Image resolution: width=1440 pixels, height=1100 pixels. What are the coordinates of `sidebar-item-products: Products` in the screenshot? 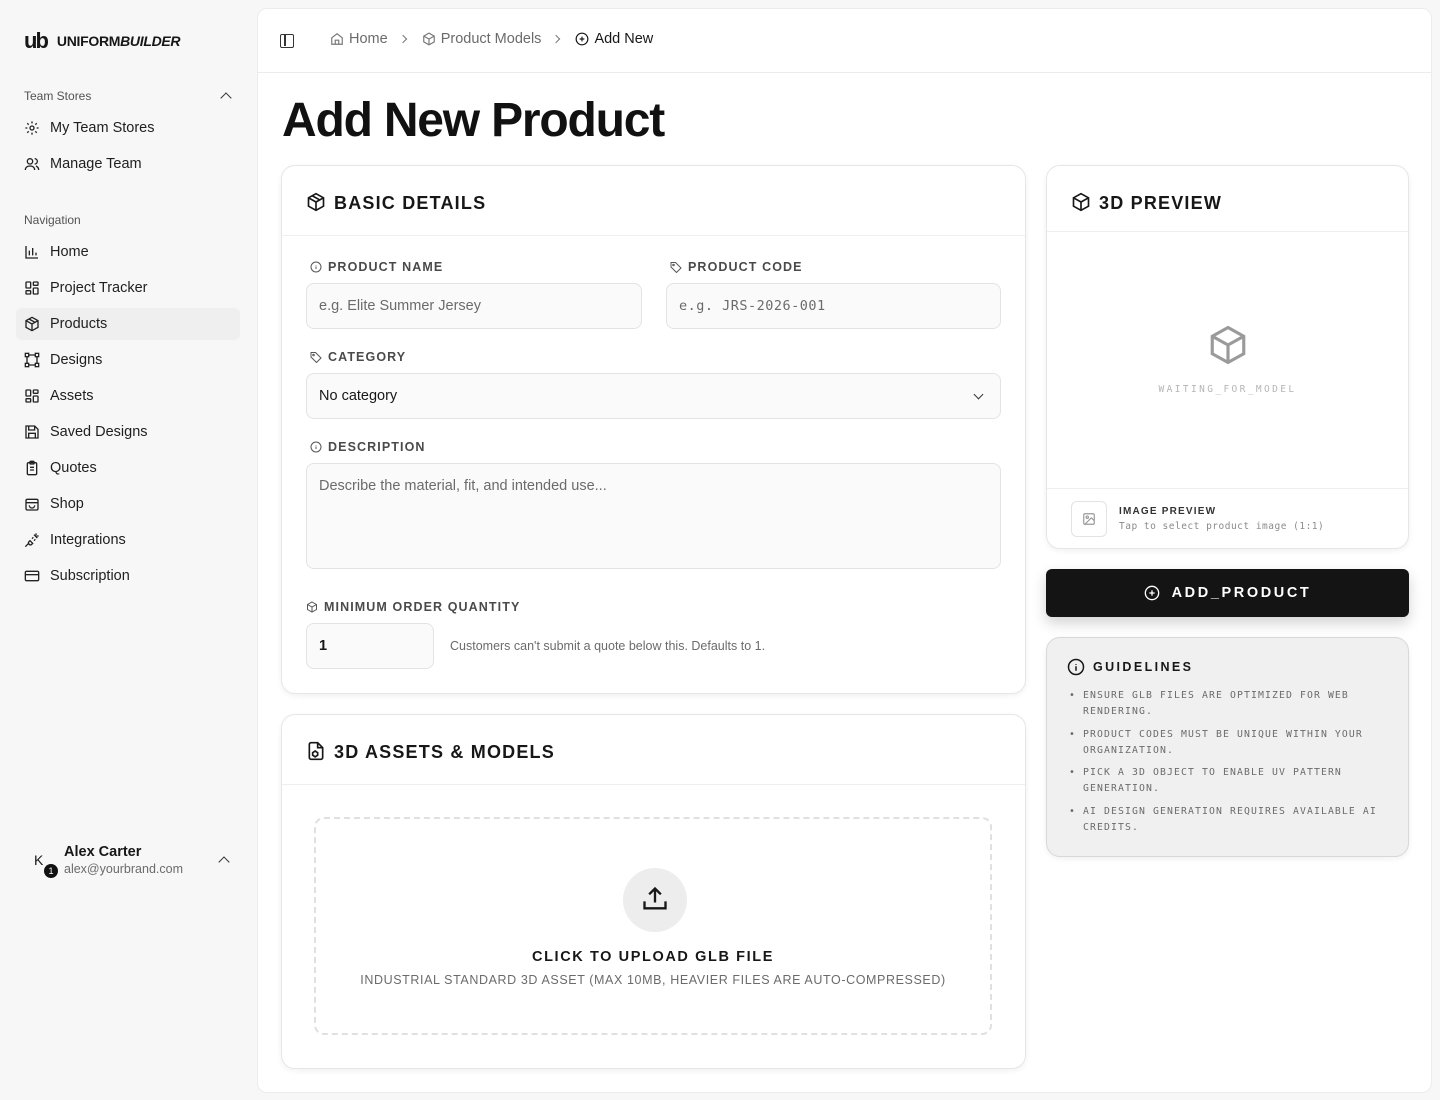 It's located at (128, 324).